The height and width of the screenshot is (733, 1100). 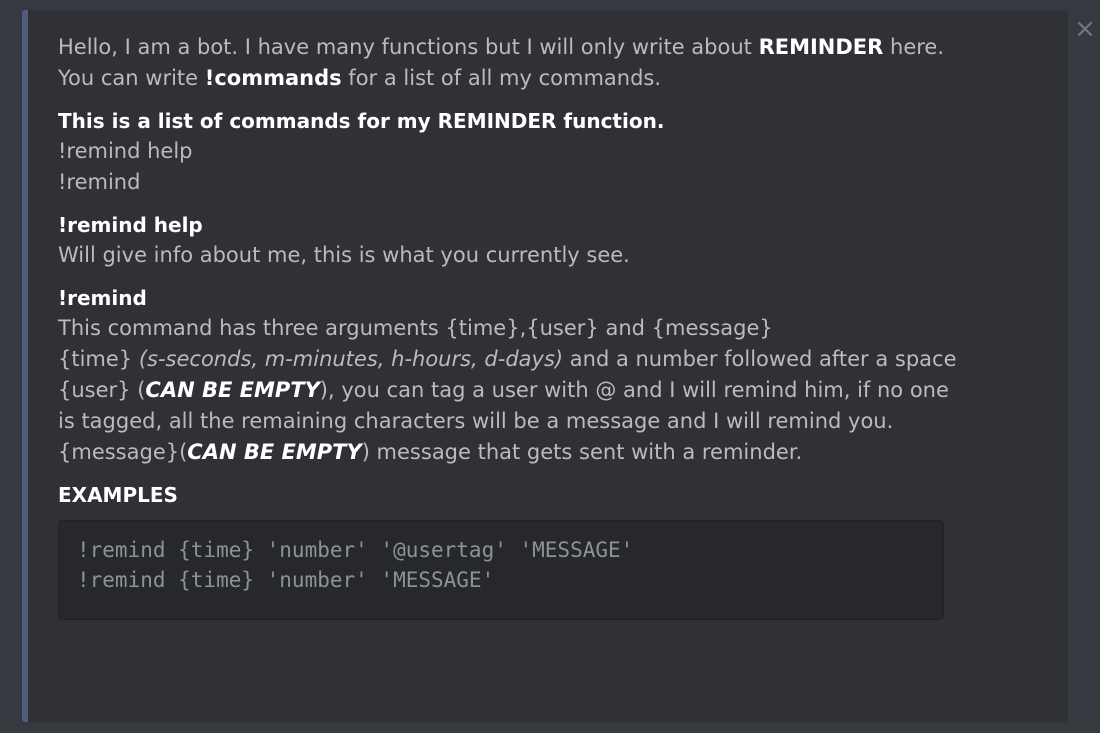 What do you see at coordinates (99, 182) in the screenshot?
I see `field-value-line: !remind` at bounding box center [99, 182].